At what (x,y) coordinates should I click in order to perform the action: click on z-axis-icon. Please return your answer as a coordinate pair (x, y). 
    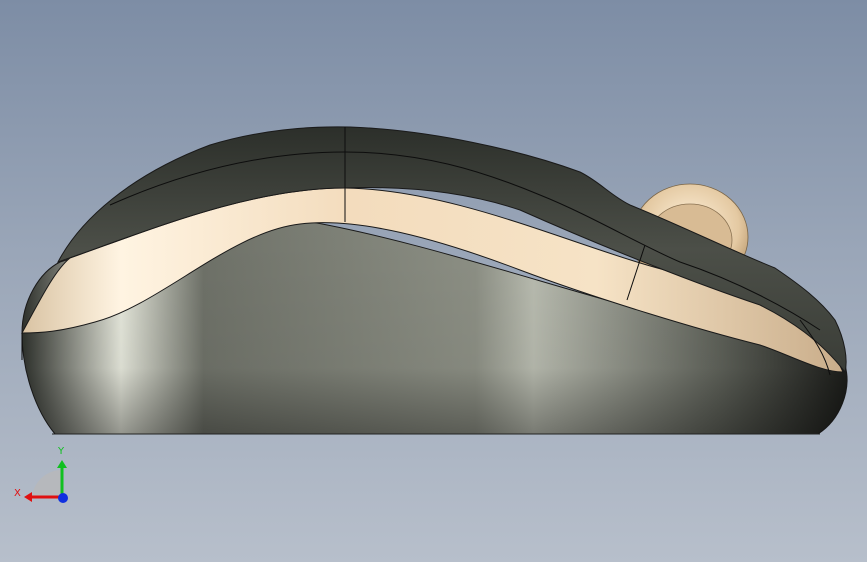
    Looking at the image, I should click on (63, 498).